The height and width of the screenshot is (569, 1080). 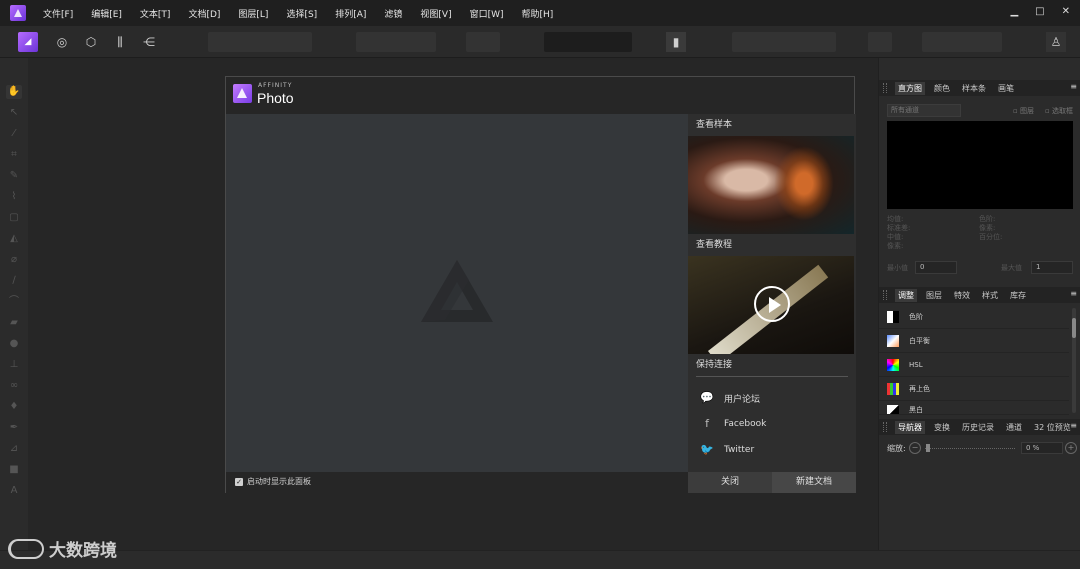 I want to click on pen-tool-icon: ▮, so click(x=676, y=42).